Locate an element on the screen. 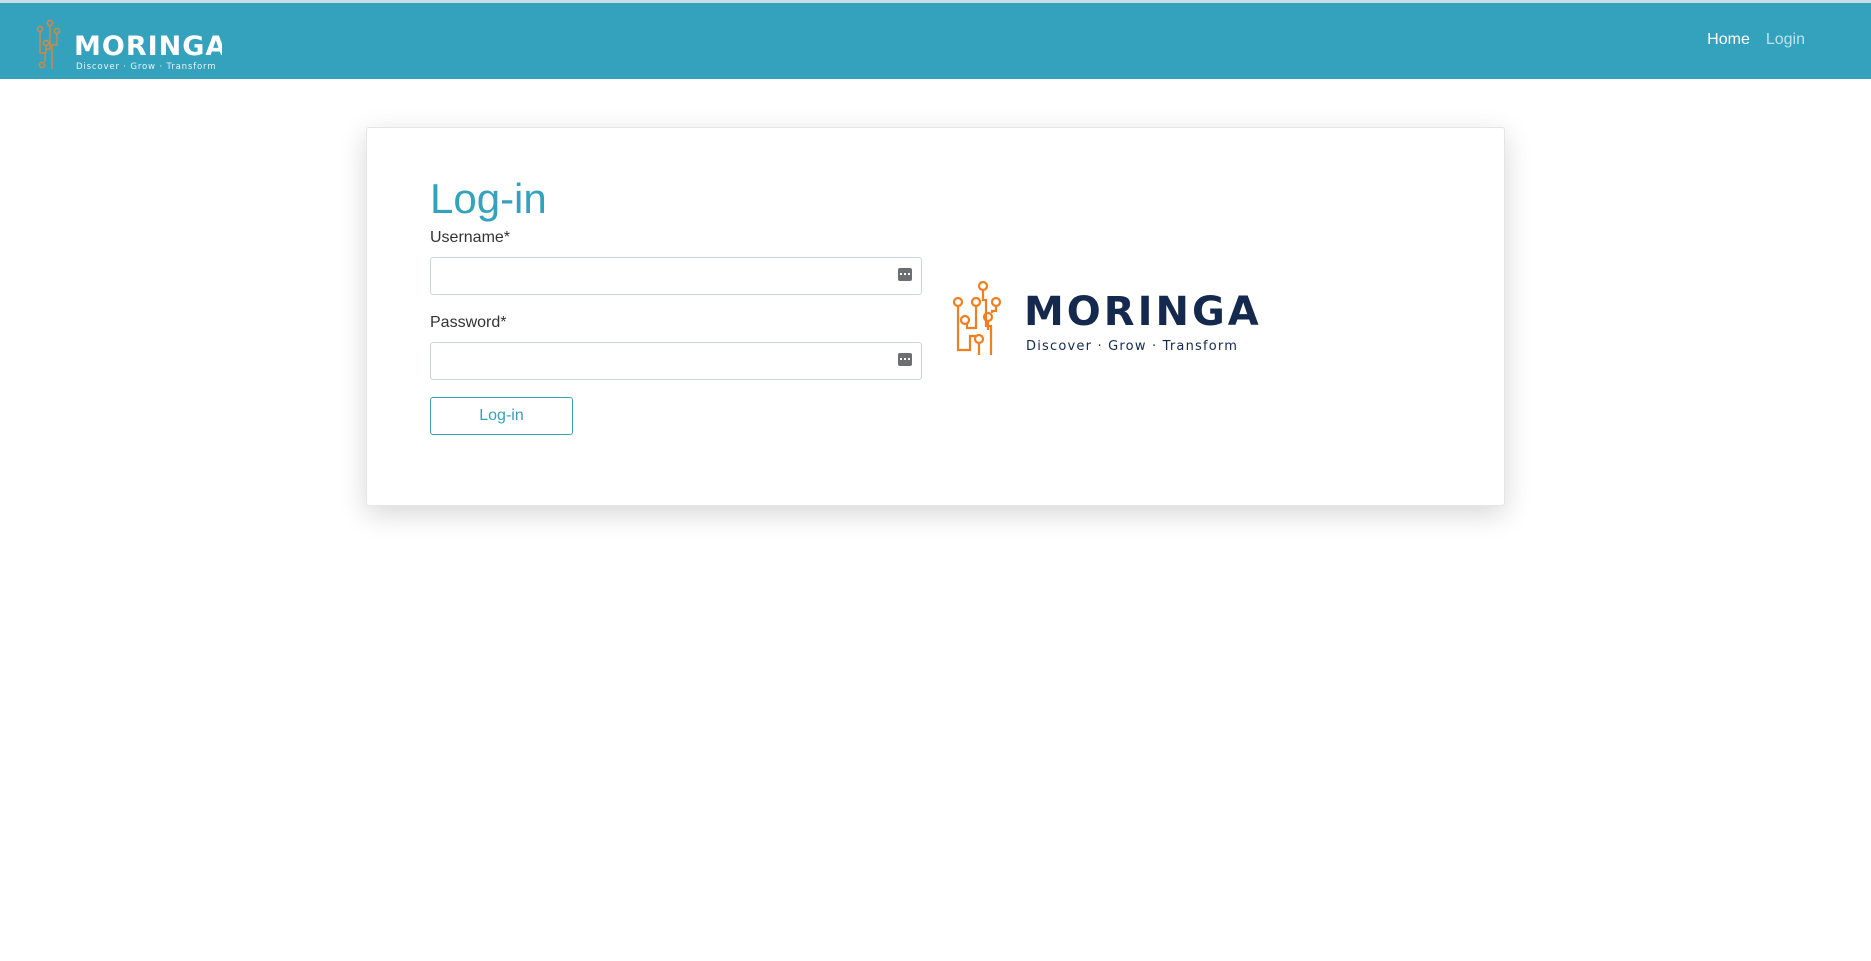 The width and height of the screenshot is (1871, 961). password-input is located at coordinates (676, 361).